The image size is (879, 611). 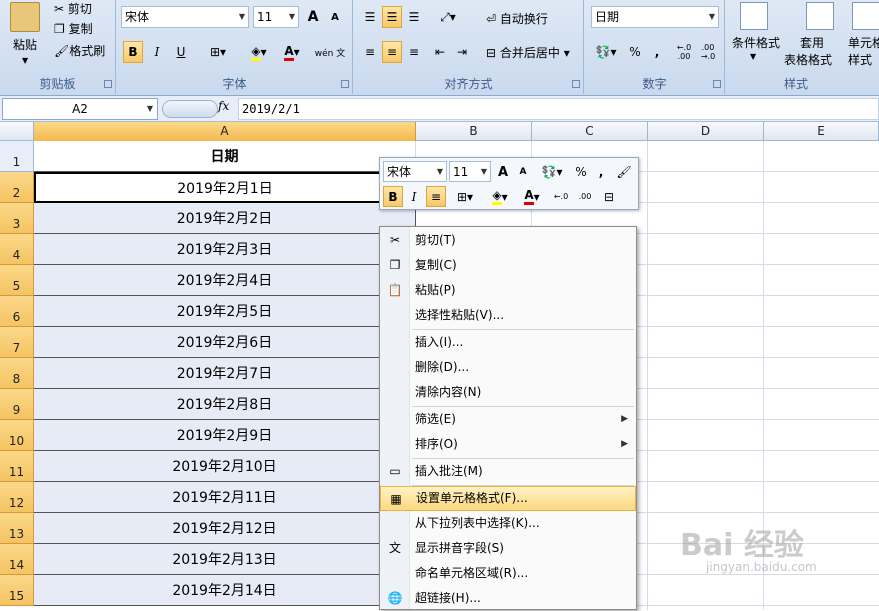 What do you see at coordinates (17, 311) in the screenshot?
I see `row-header-6: 6` at bounding box center [17, 311].